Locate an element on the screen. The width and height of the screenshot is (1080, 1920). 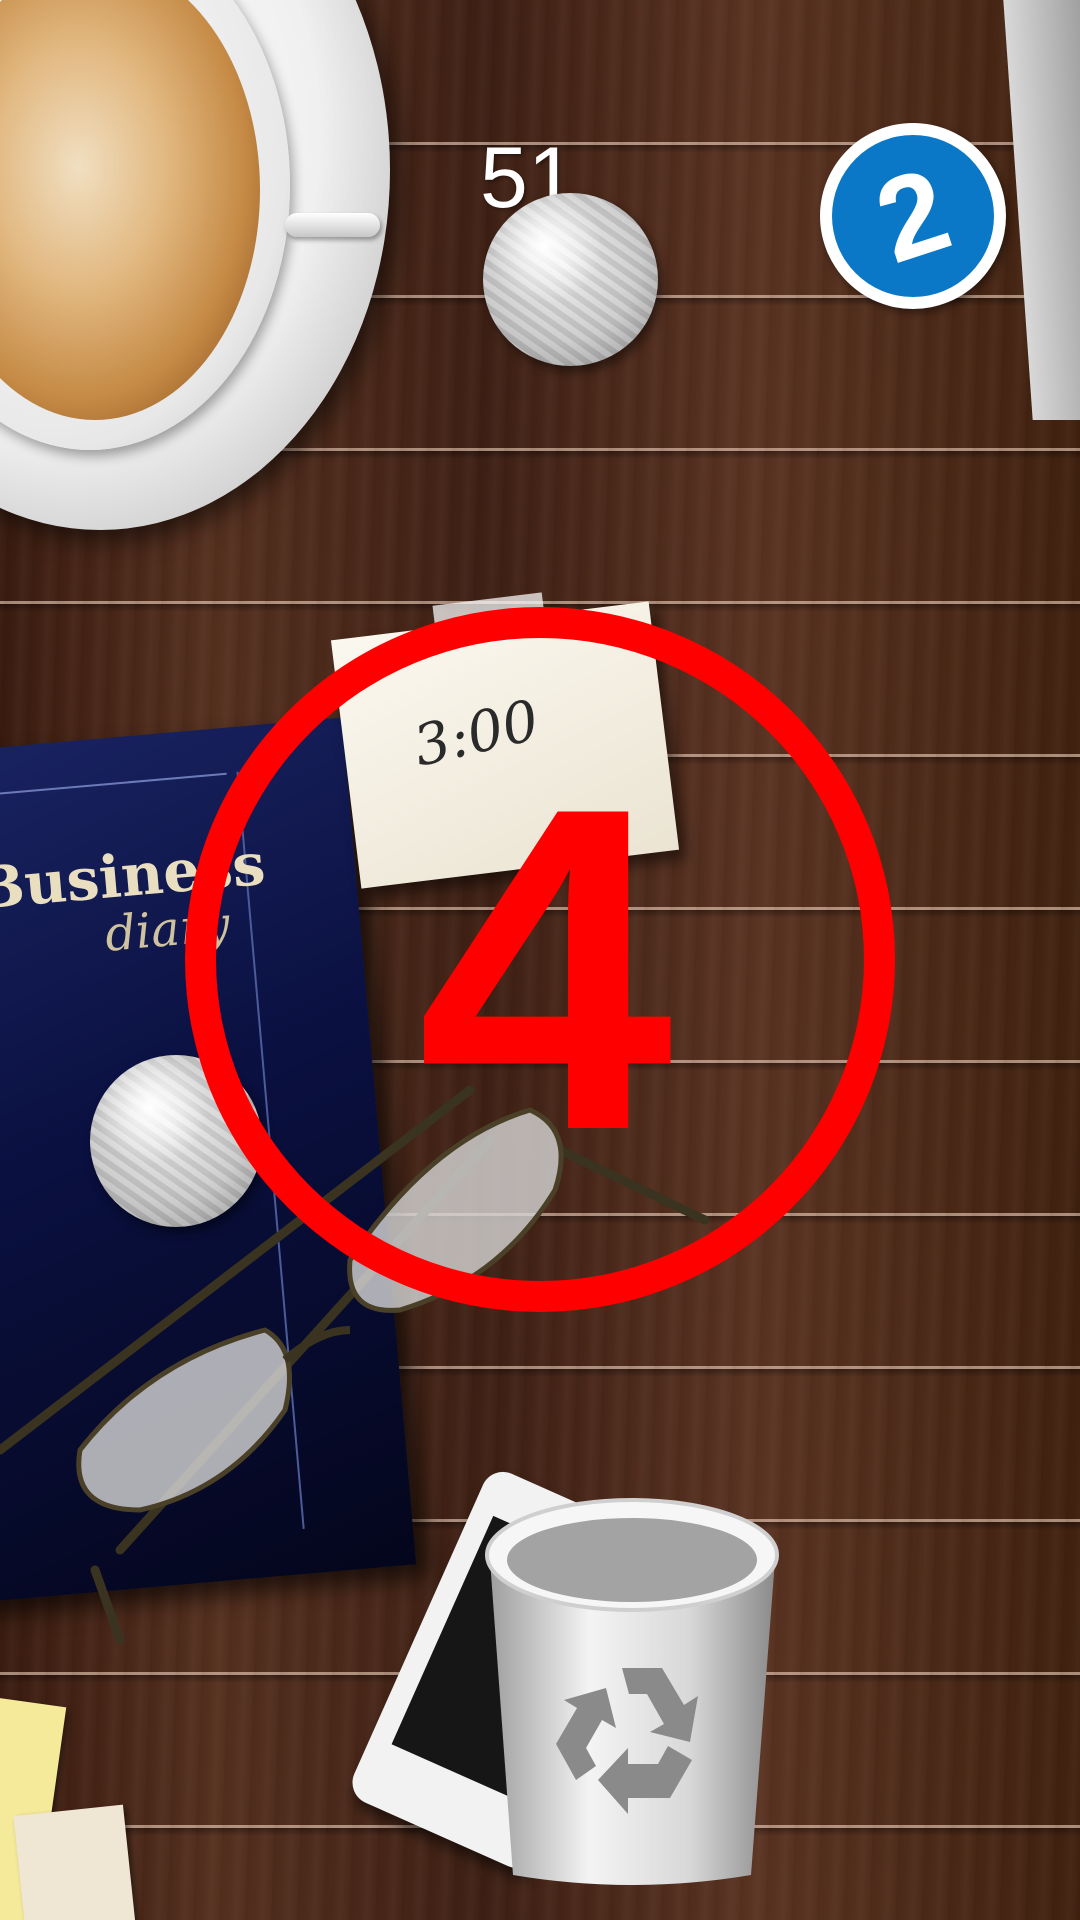
white-sticky-note is located at coordinates (75, 1862).